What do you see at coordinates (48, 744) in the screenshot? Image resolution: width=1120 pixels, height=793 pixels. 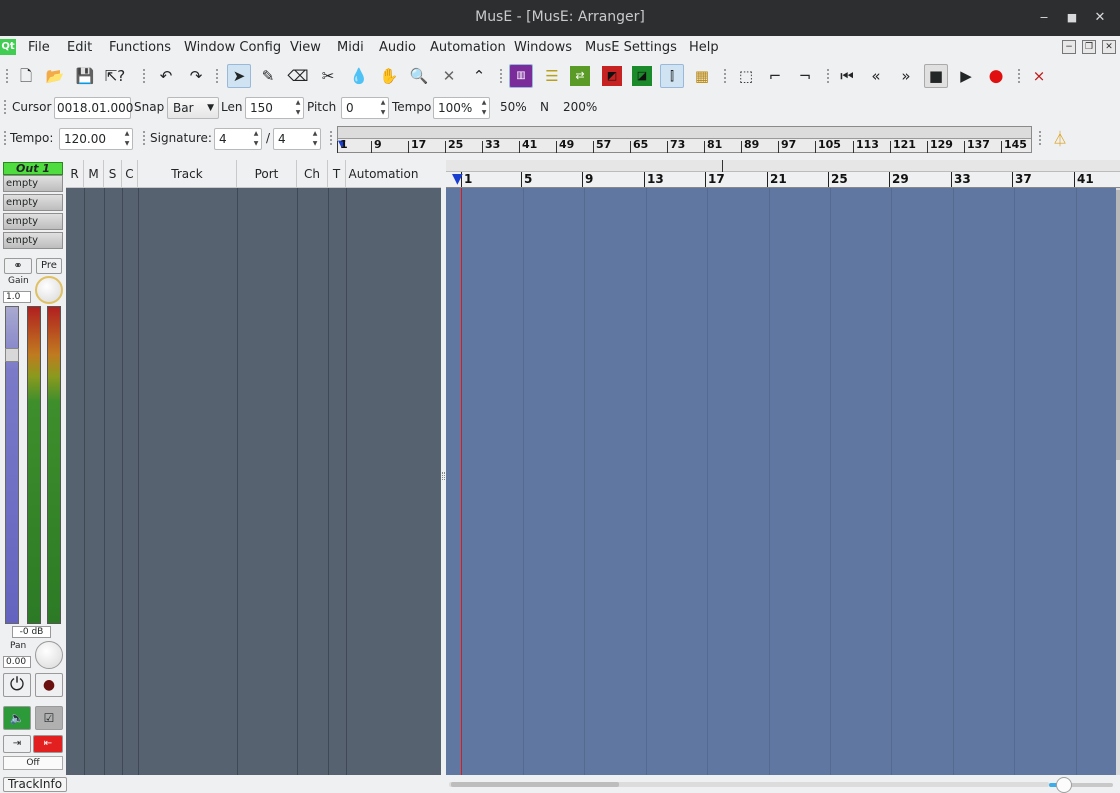 I see `output-routing-icon: ⇤` at bounding box center [48, 744].